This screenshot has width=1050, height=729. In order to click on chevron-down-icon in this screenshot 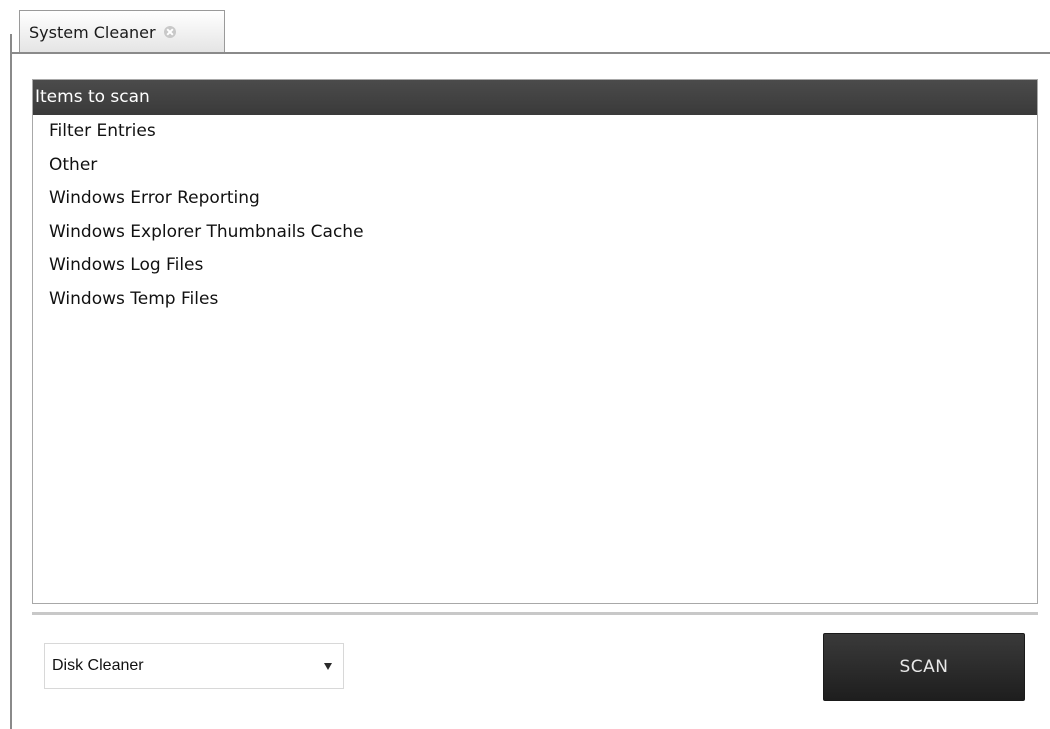, I will do `click(328, 666)`.